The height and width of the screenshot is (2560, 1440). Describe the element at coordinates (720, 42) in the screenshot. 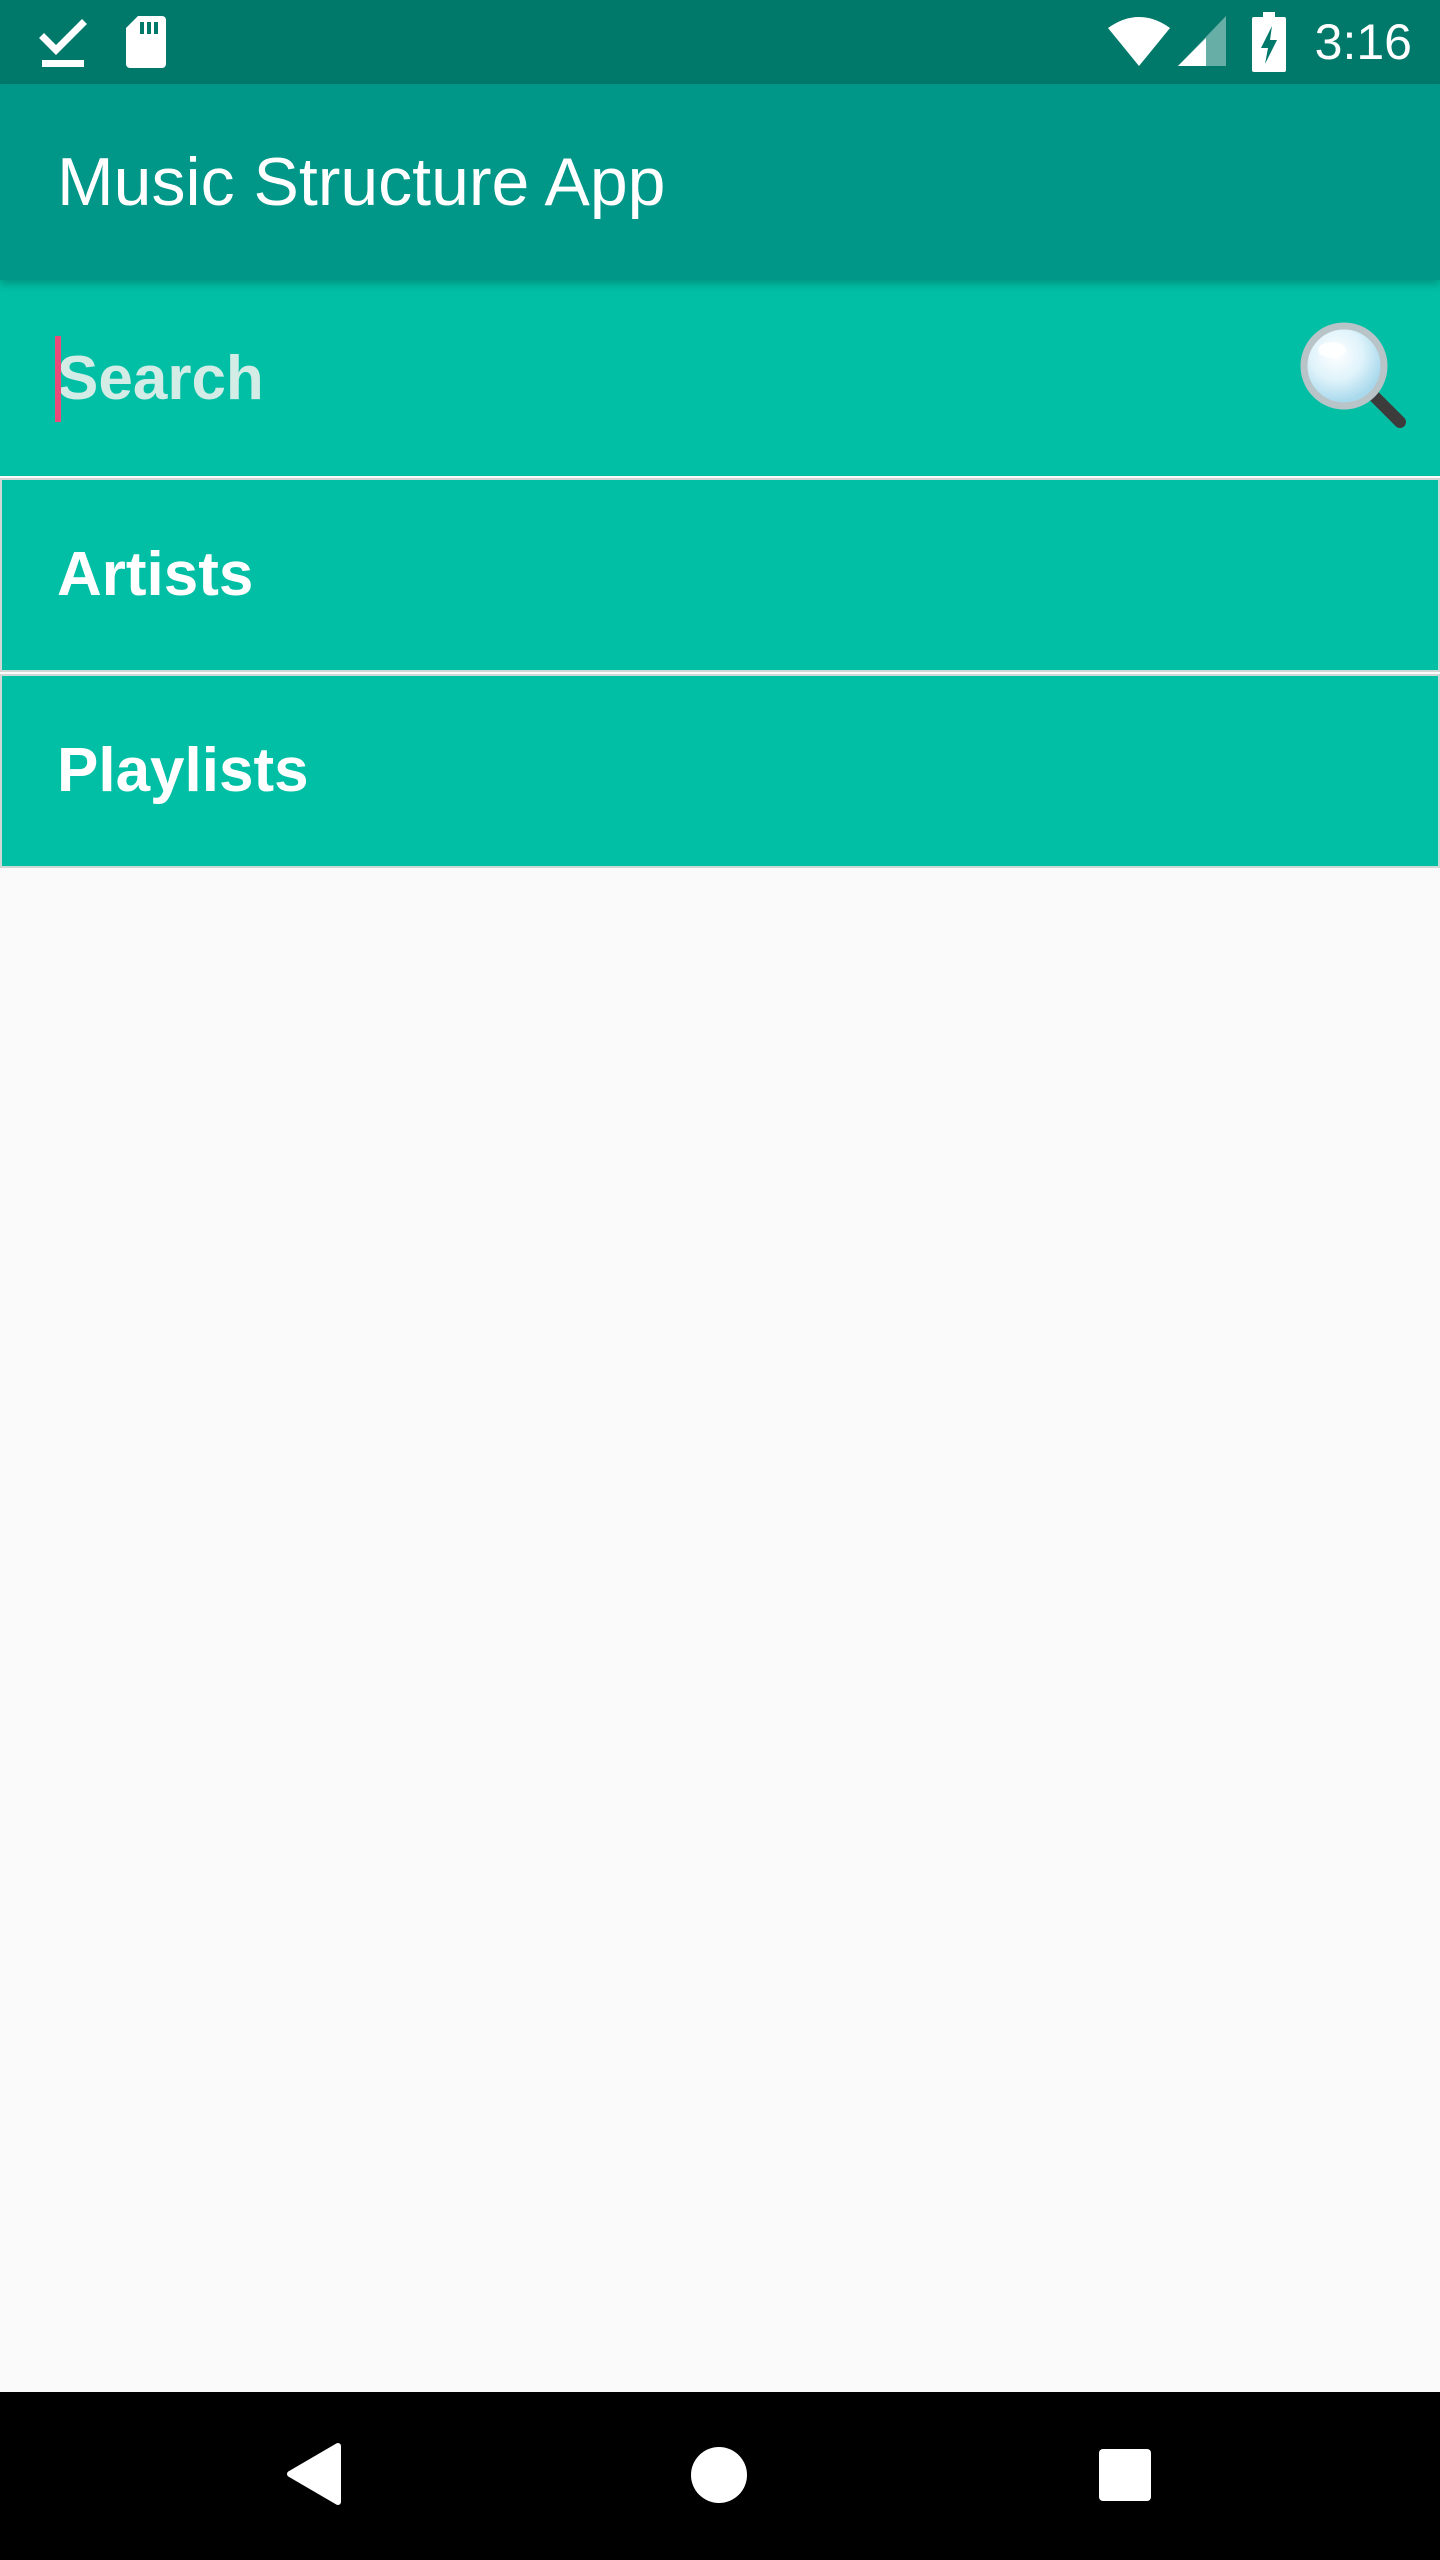

I see `status-bar: 3:16` at that location.